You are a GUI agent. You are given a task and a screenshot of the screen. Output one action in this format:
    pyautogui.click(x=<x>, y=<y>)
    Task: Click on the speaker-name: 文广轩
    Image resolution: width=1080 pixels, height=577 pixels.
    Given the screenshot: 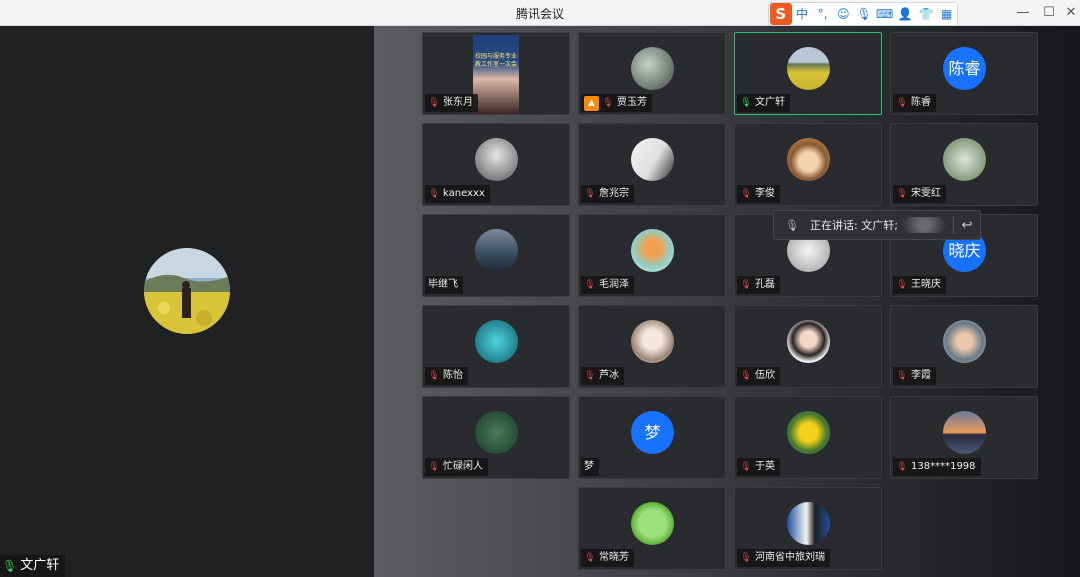 What is the action you would take?
    pyautogui.click(x=40, y=565)
    